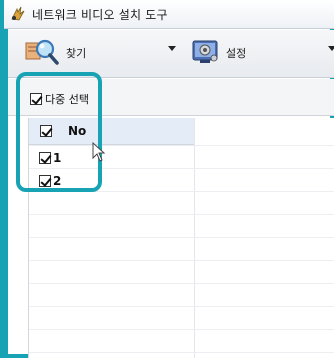 The height and width of the screenshot is (358, 334). I want to click on grid-column-divider, so click(194, 238).